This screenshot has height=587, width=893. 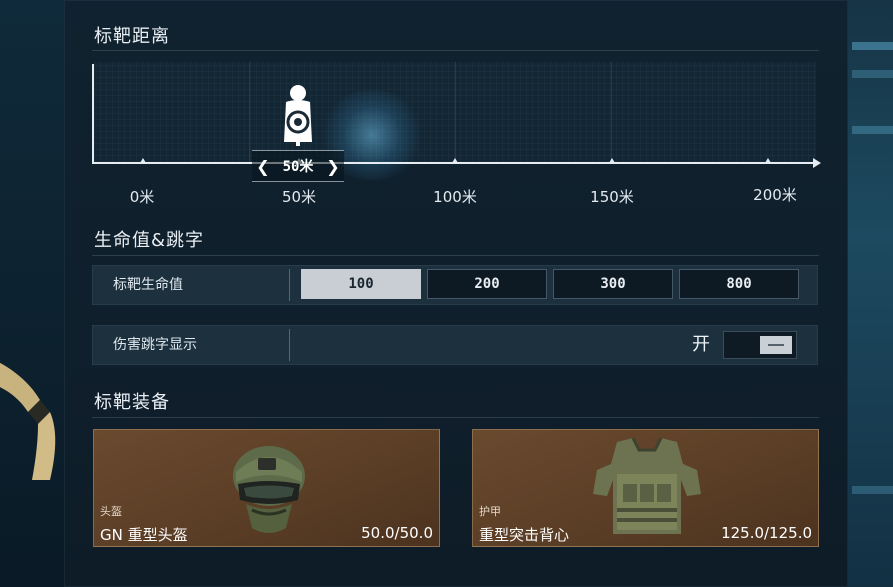 I want to click on helmet-card: 头盔 GN 重型头盔 50.0/50.0, so click(x=266, y=488).